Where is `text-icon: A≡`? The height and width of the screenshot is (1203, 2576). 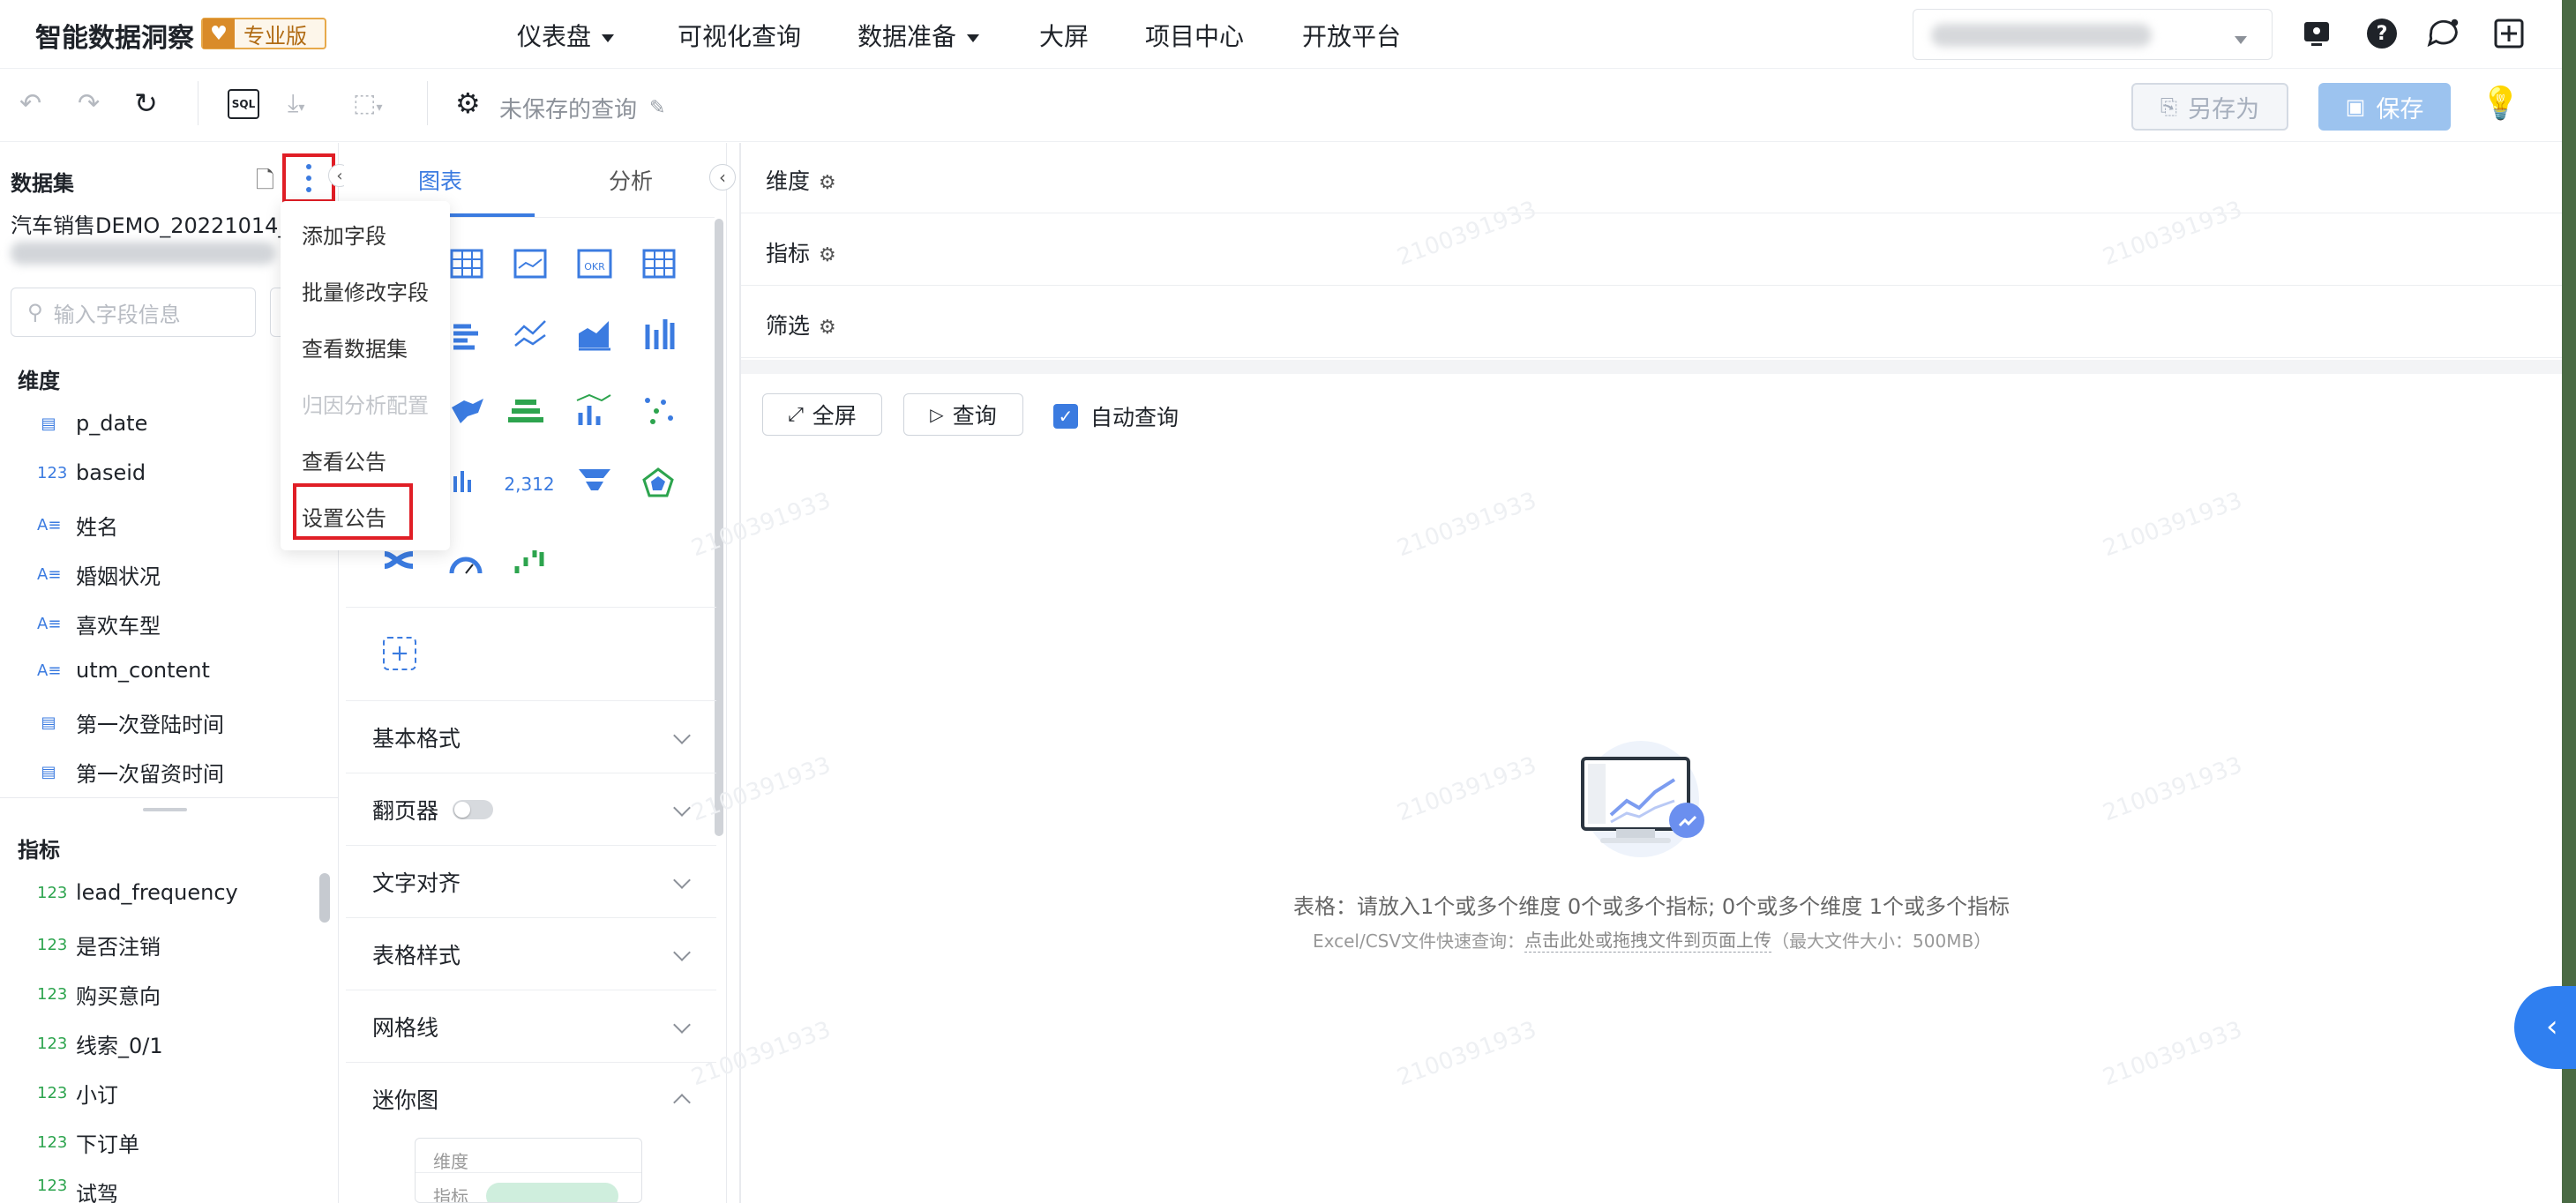 text-icon: A≡ is located at coordinates (50, 525).